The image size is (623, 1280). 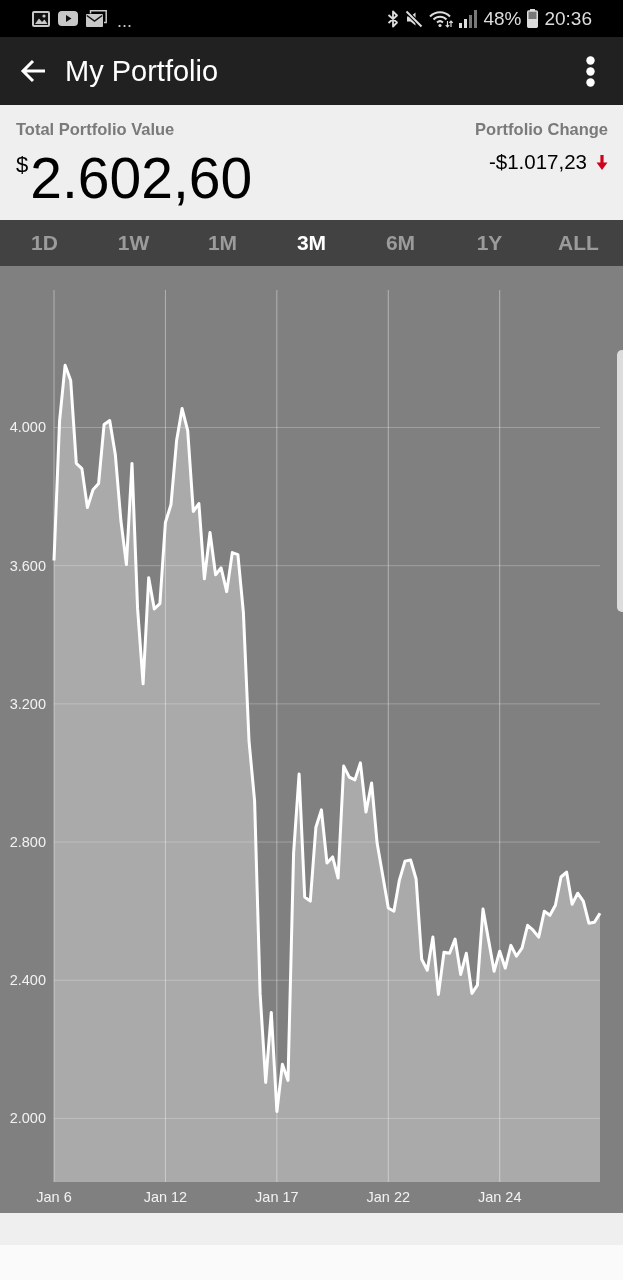 I want to click on y-axis-label: 2.000, so click(x=27, y=1118).